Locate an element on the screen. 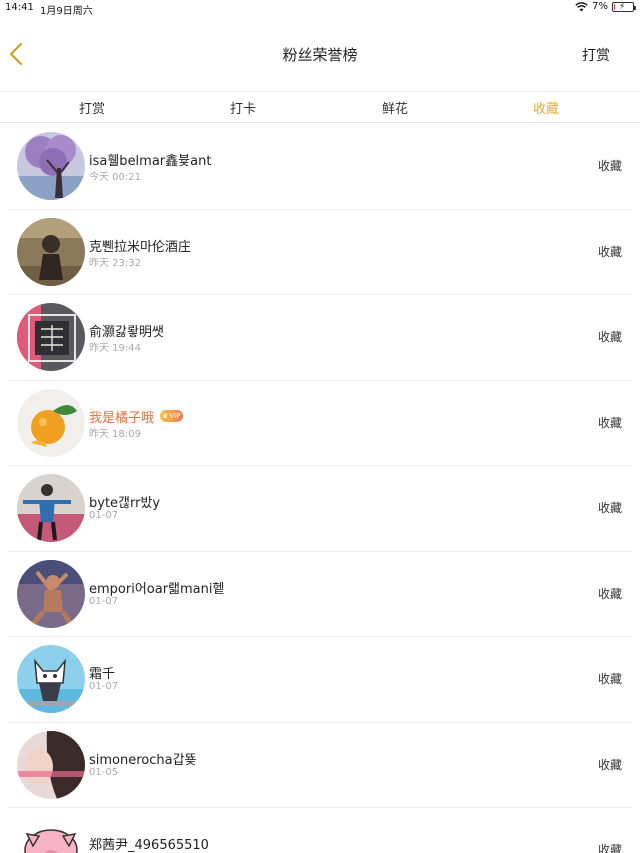  fan-name: isa휄belmar鑫븇ant is located at coordinates (150, 159).